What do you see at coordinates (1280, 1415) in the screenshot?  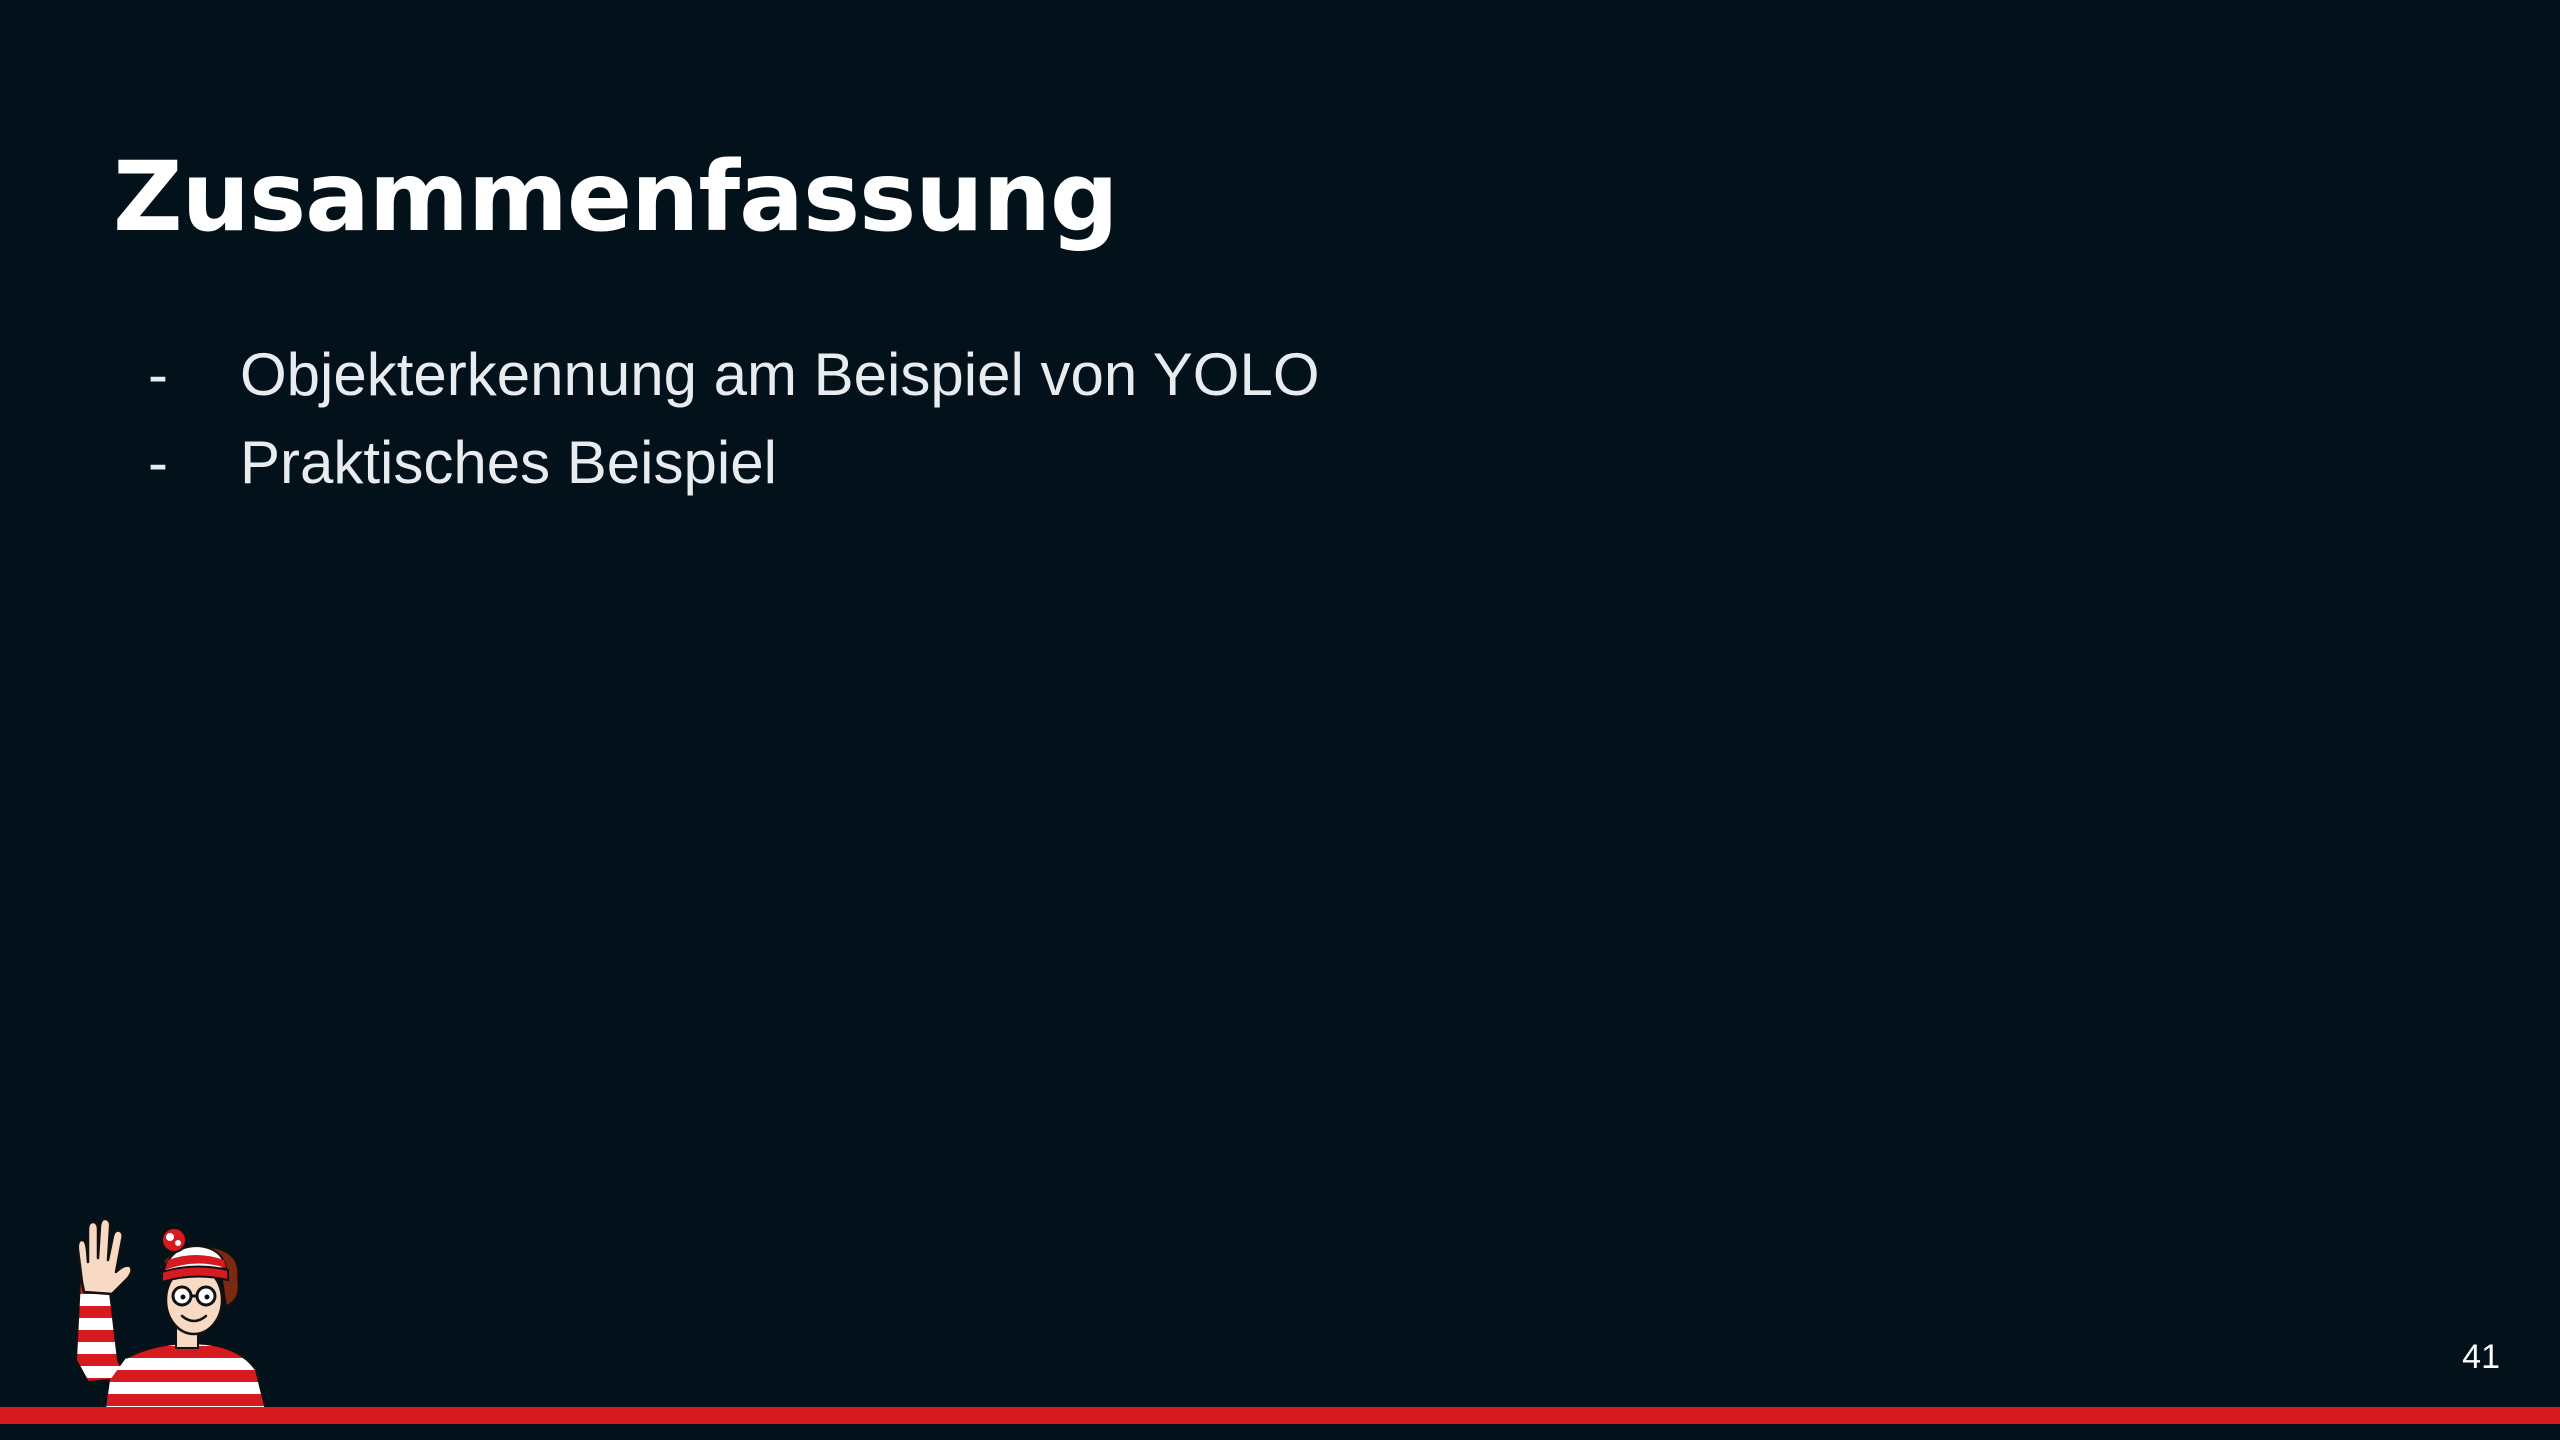 I see `accent-bar` at bounding box center [1280, 1415].